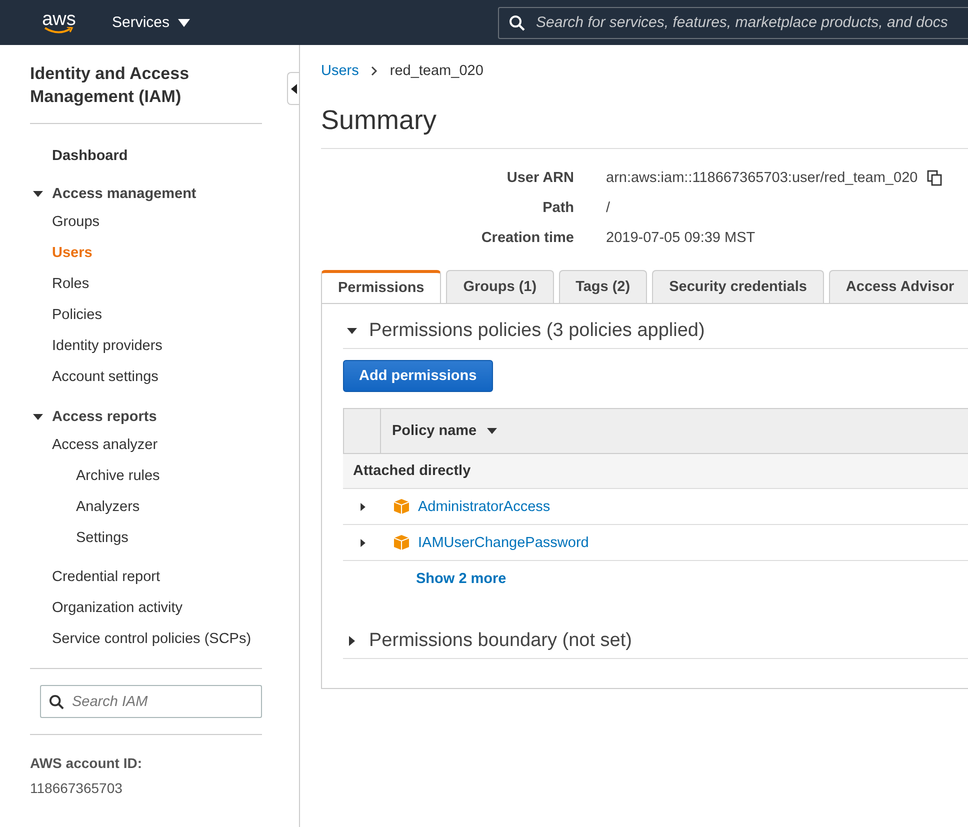 The height and width of the screenshot is (827, 968). What do you see at coordinates (484, 506) in the screenshot?
I see `policy-link: AdministratorAccess` at bounding box center [484, 506].